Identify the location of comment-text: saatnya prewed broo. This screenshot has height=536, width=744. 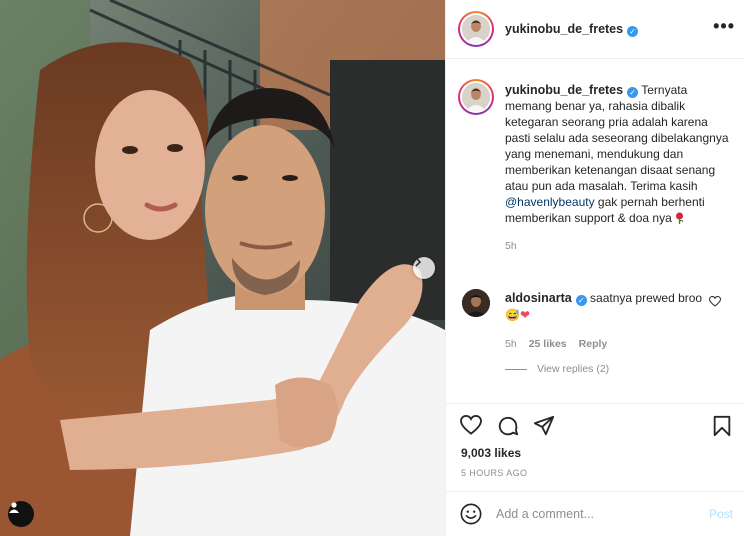
(646, 298).